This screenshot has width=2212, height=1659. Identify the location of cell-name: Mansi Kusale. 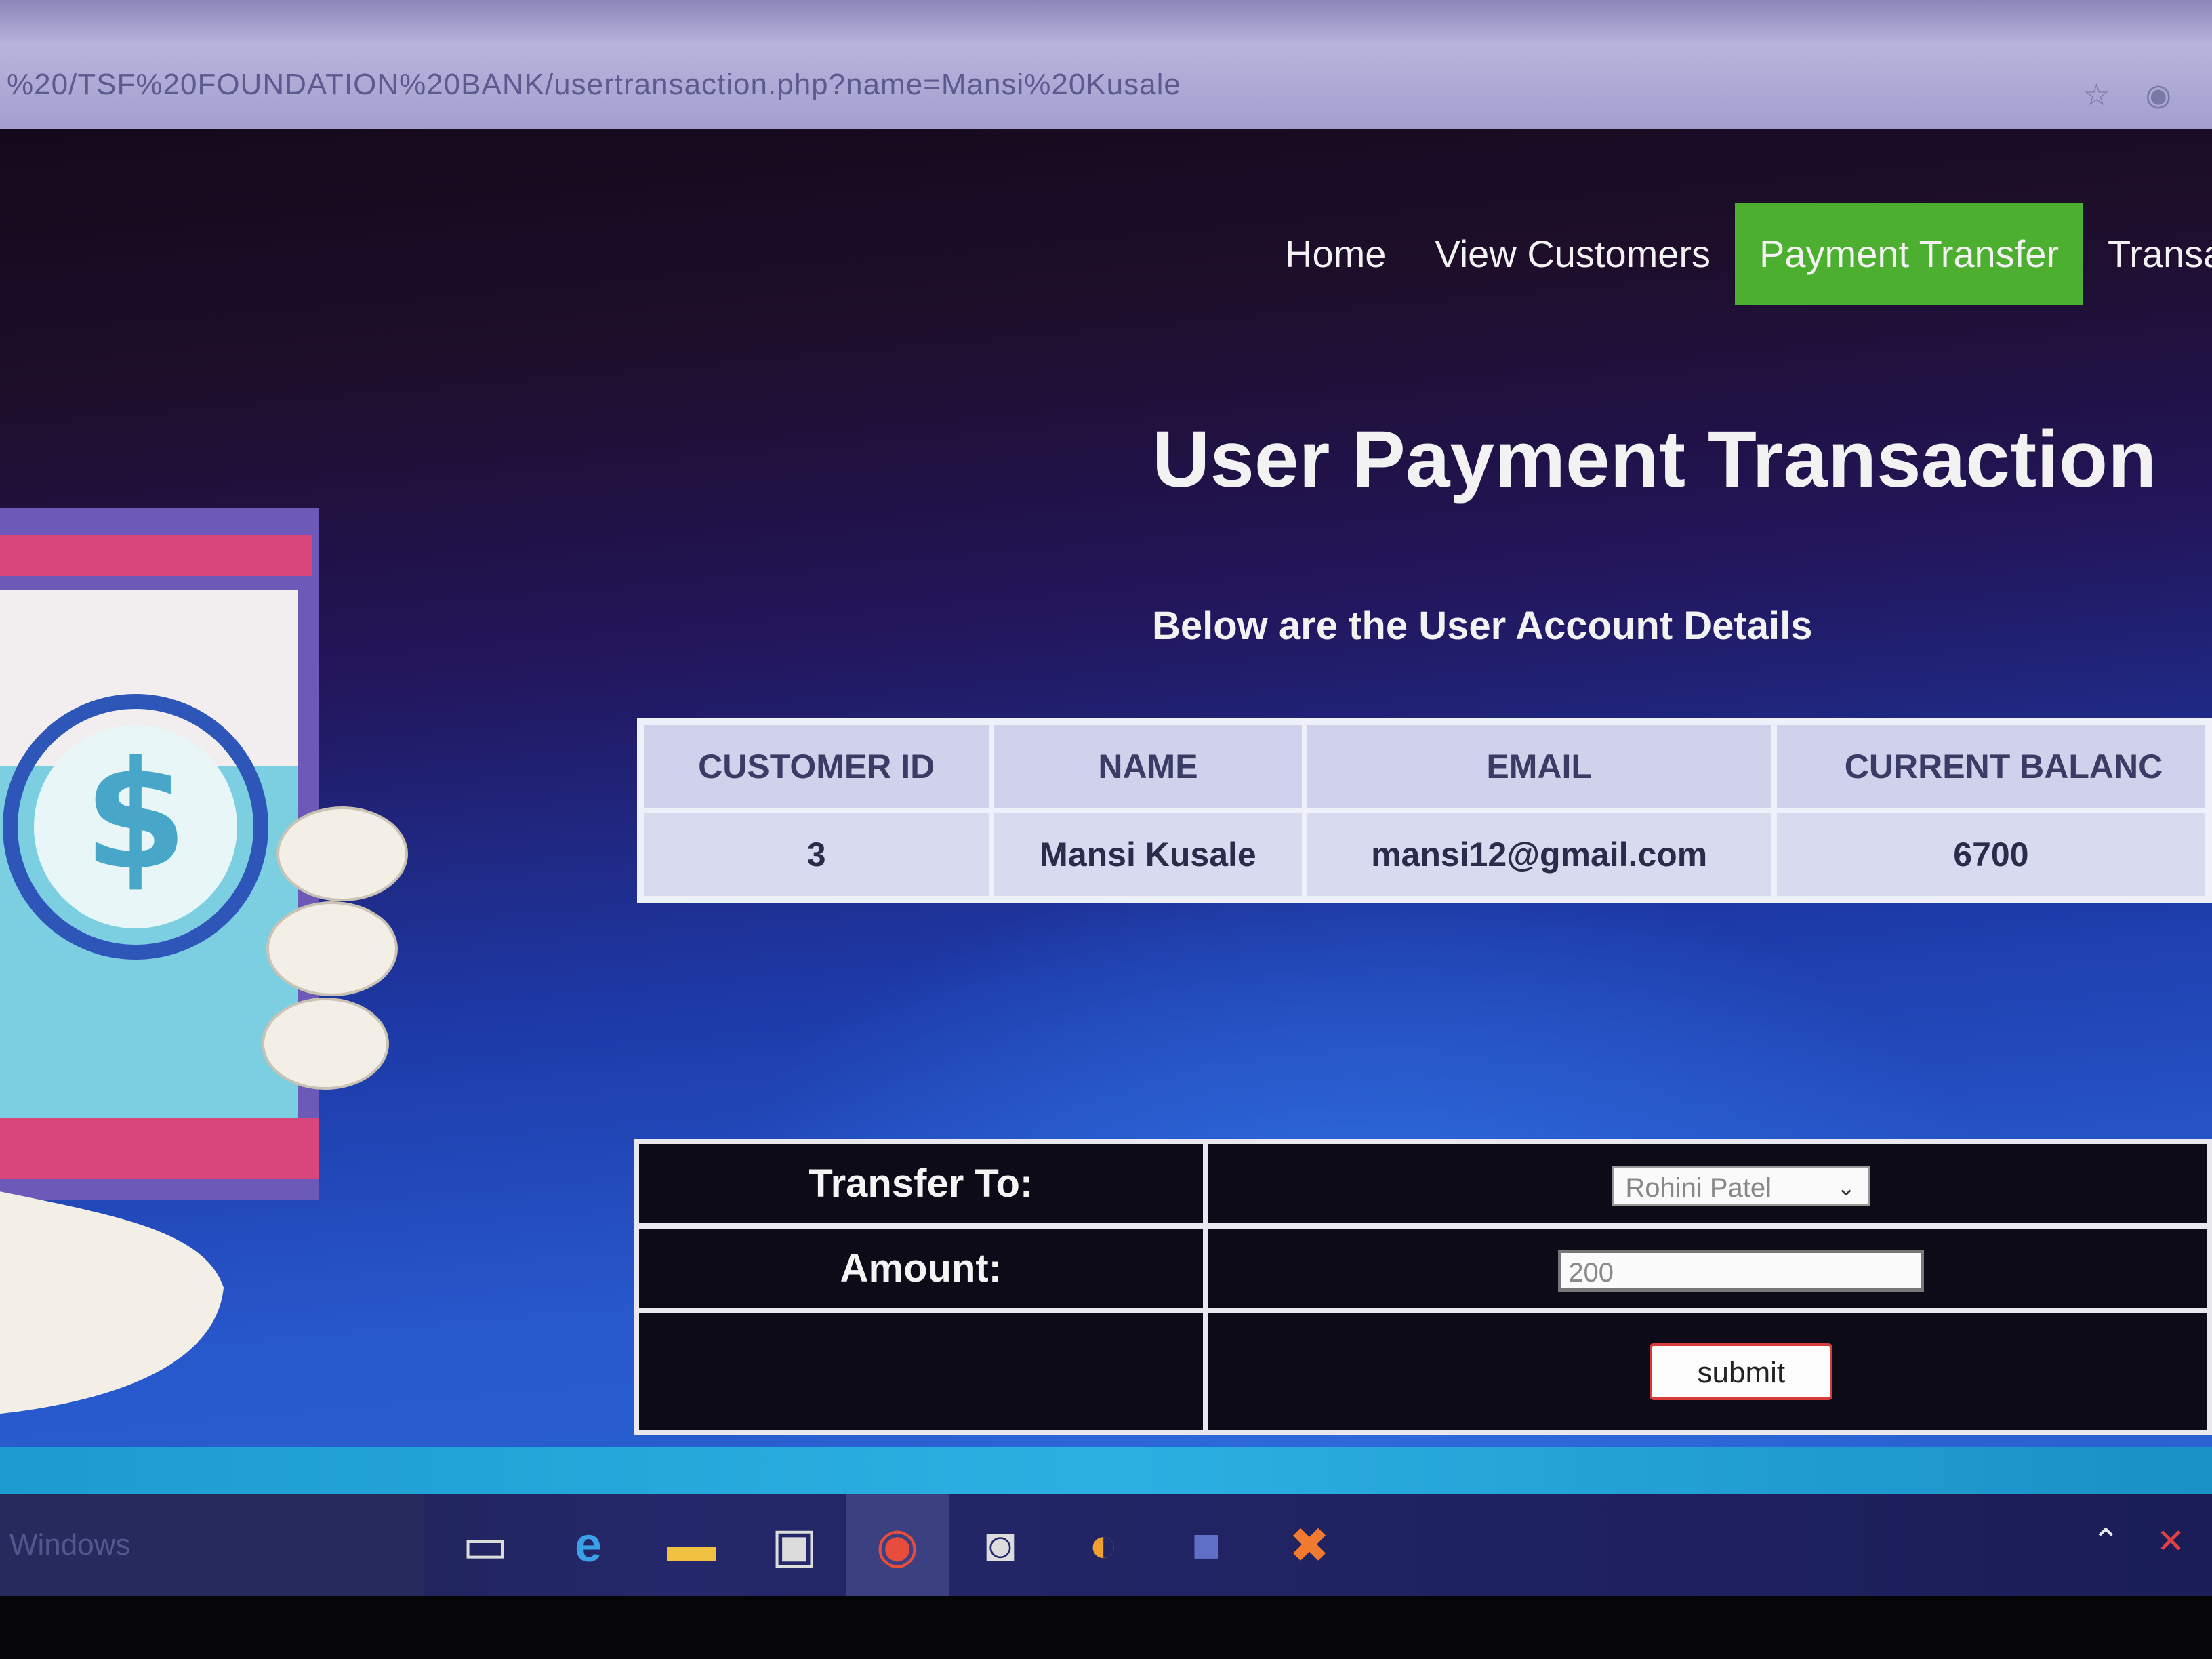
(1148, 855).